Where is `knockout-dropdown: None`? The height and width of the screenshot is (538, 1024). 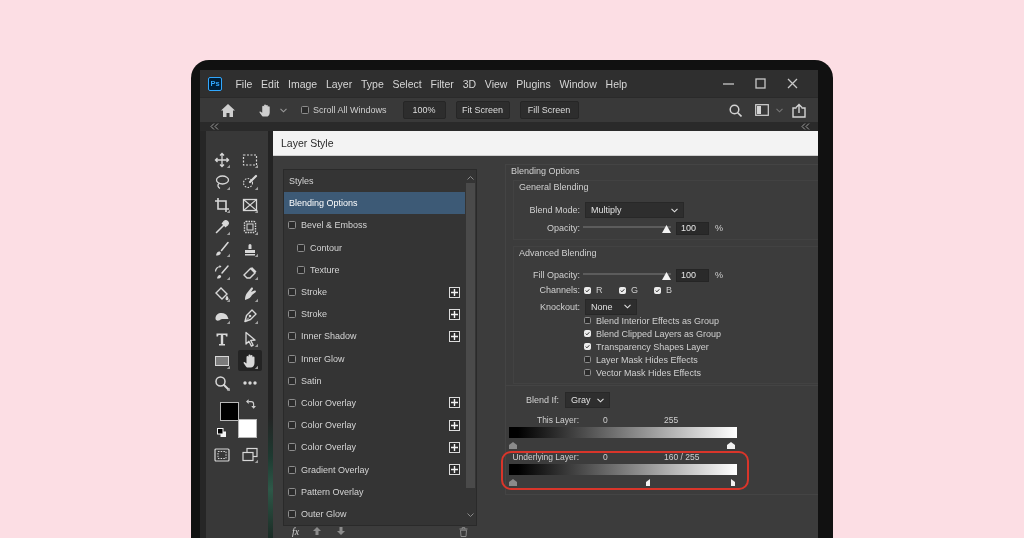 knockout-dropdown: None is located at coordinates (611, 306).